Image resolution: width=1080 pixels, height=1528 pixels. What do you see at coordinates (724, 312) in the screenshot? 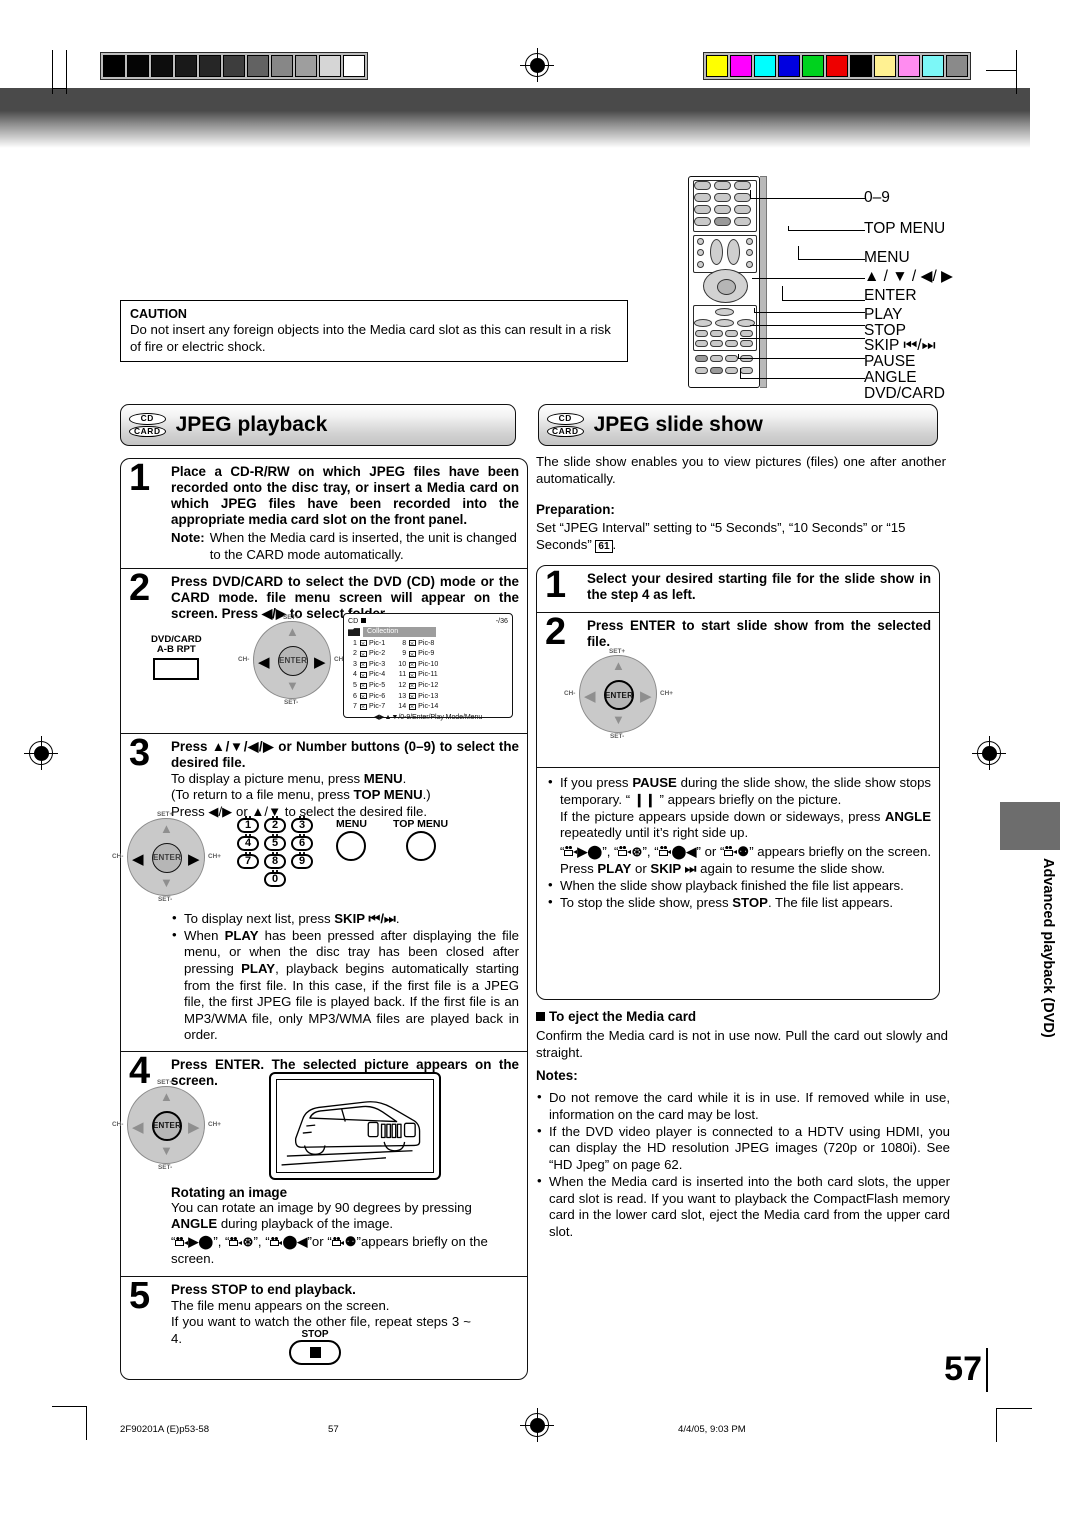
I see `remote-play-key` at bounding box center [724, 312].